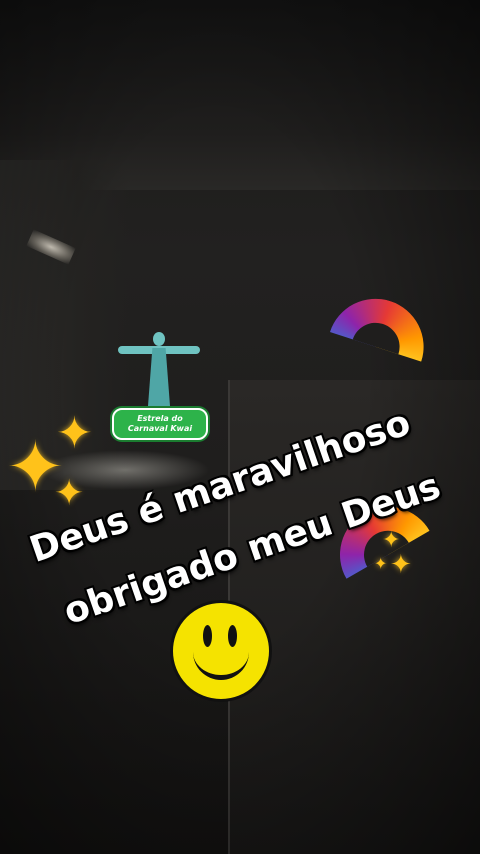 The height and width of the screenshot is (854, 480). What do you see at coordinates (159, 339) in the screenshot?
I see `statue-head` at bounding box center [159, 339].